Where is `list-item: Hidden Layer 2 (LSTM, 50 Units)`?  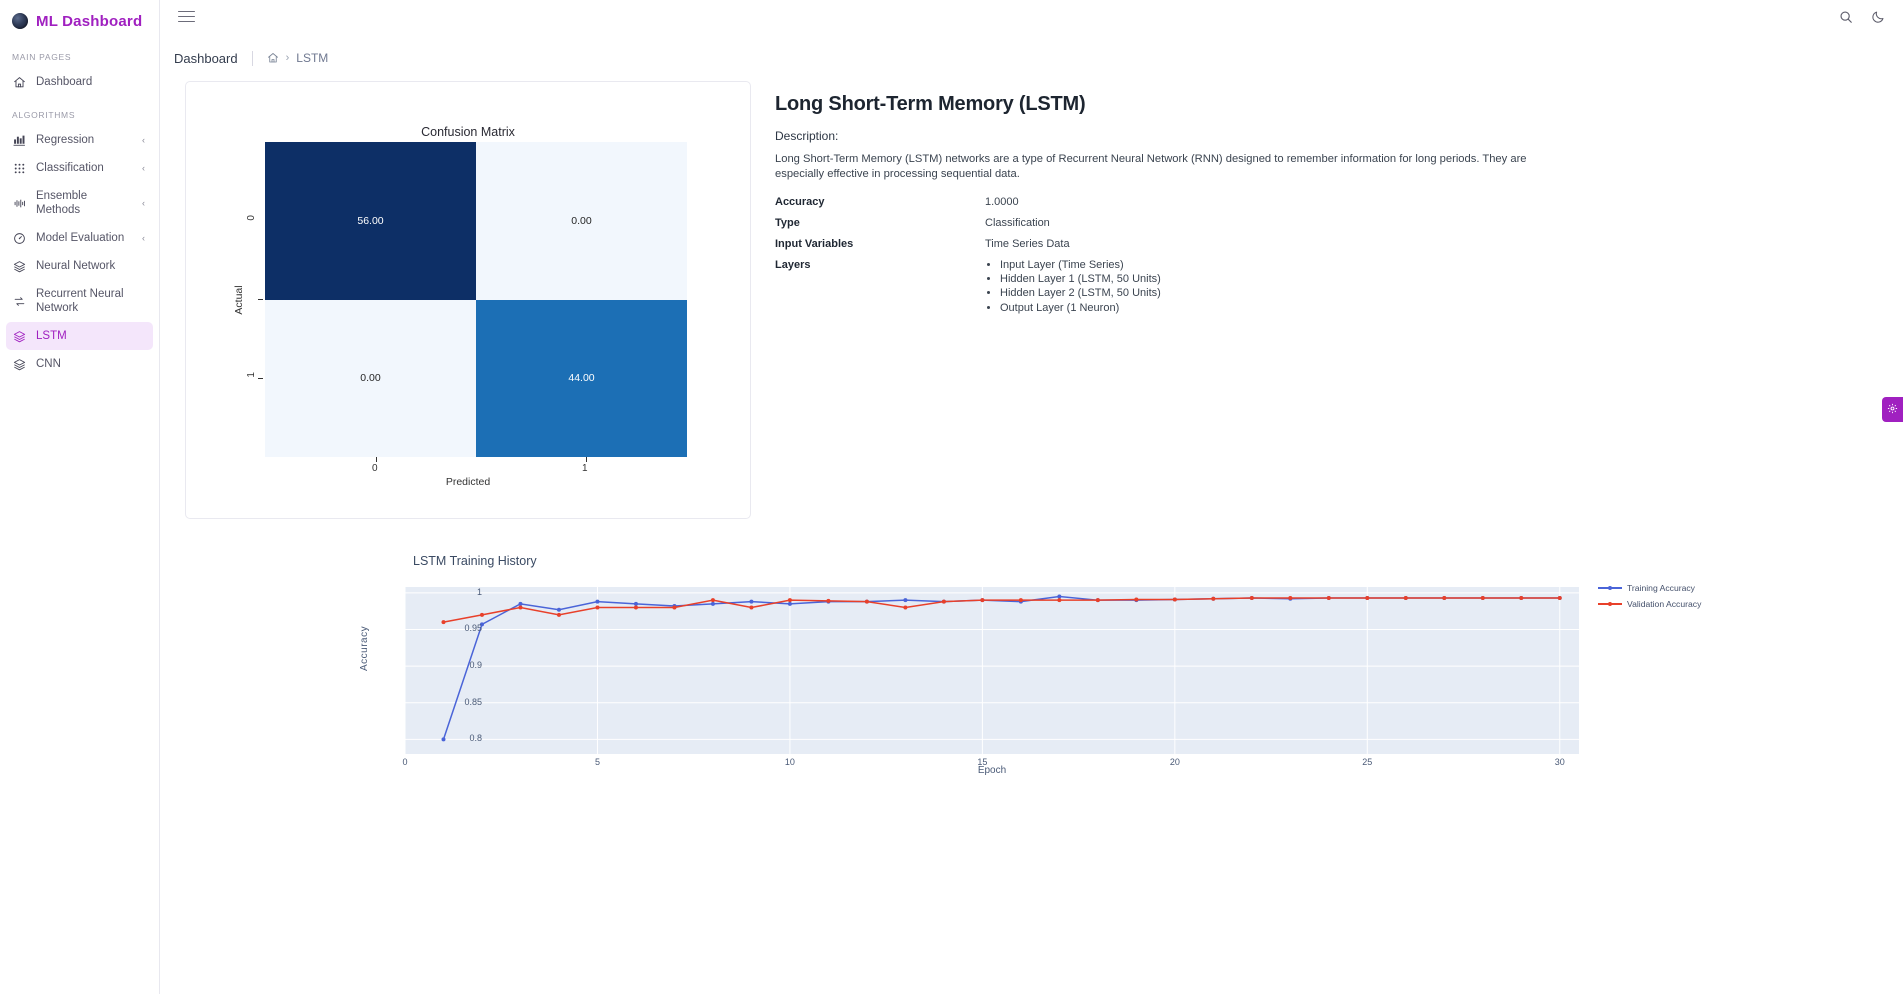 list-item: Hidden Layer 2 (LSTM, 50 Units) is located at coordinates (1080, 294).